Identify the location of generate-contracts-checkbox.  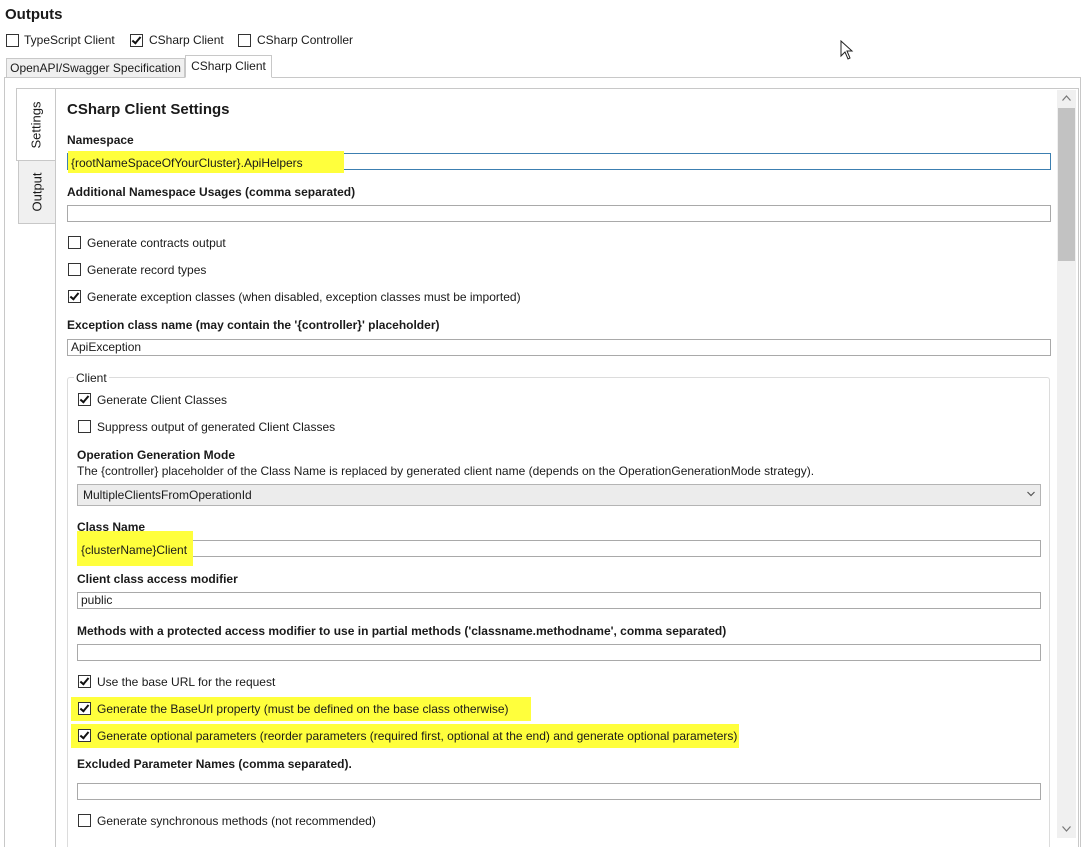
(74, 242).